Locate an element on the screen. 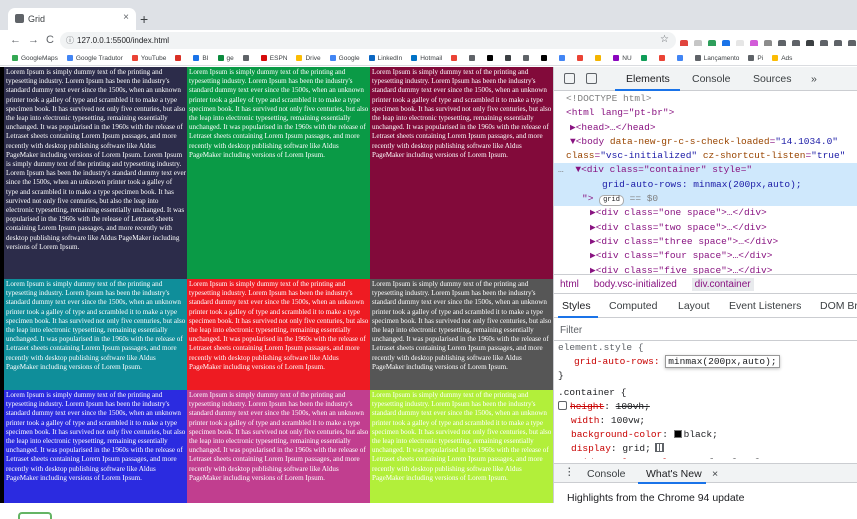 The width and height of the screenshot is (857, 519). tab-console: Console is located at coordinates (711, 79).